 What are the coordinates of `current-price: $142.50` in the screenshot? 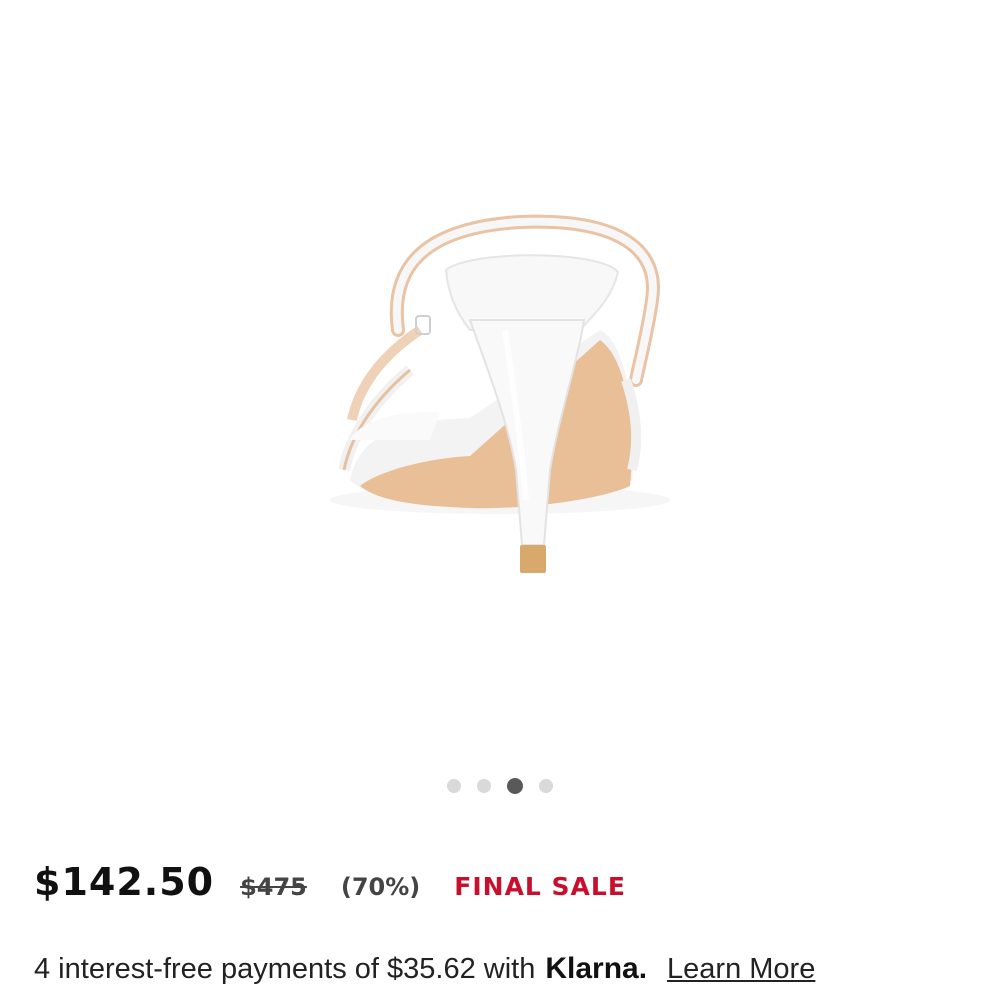 It's located at (124, 882).